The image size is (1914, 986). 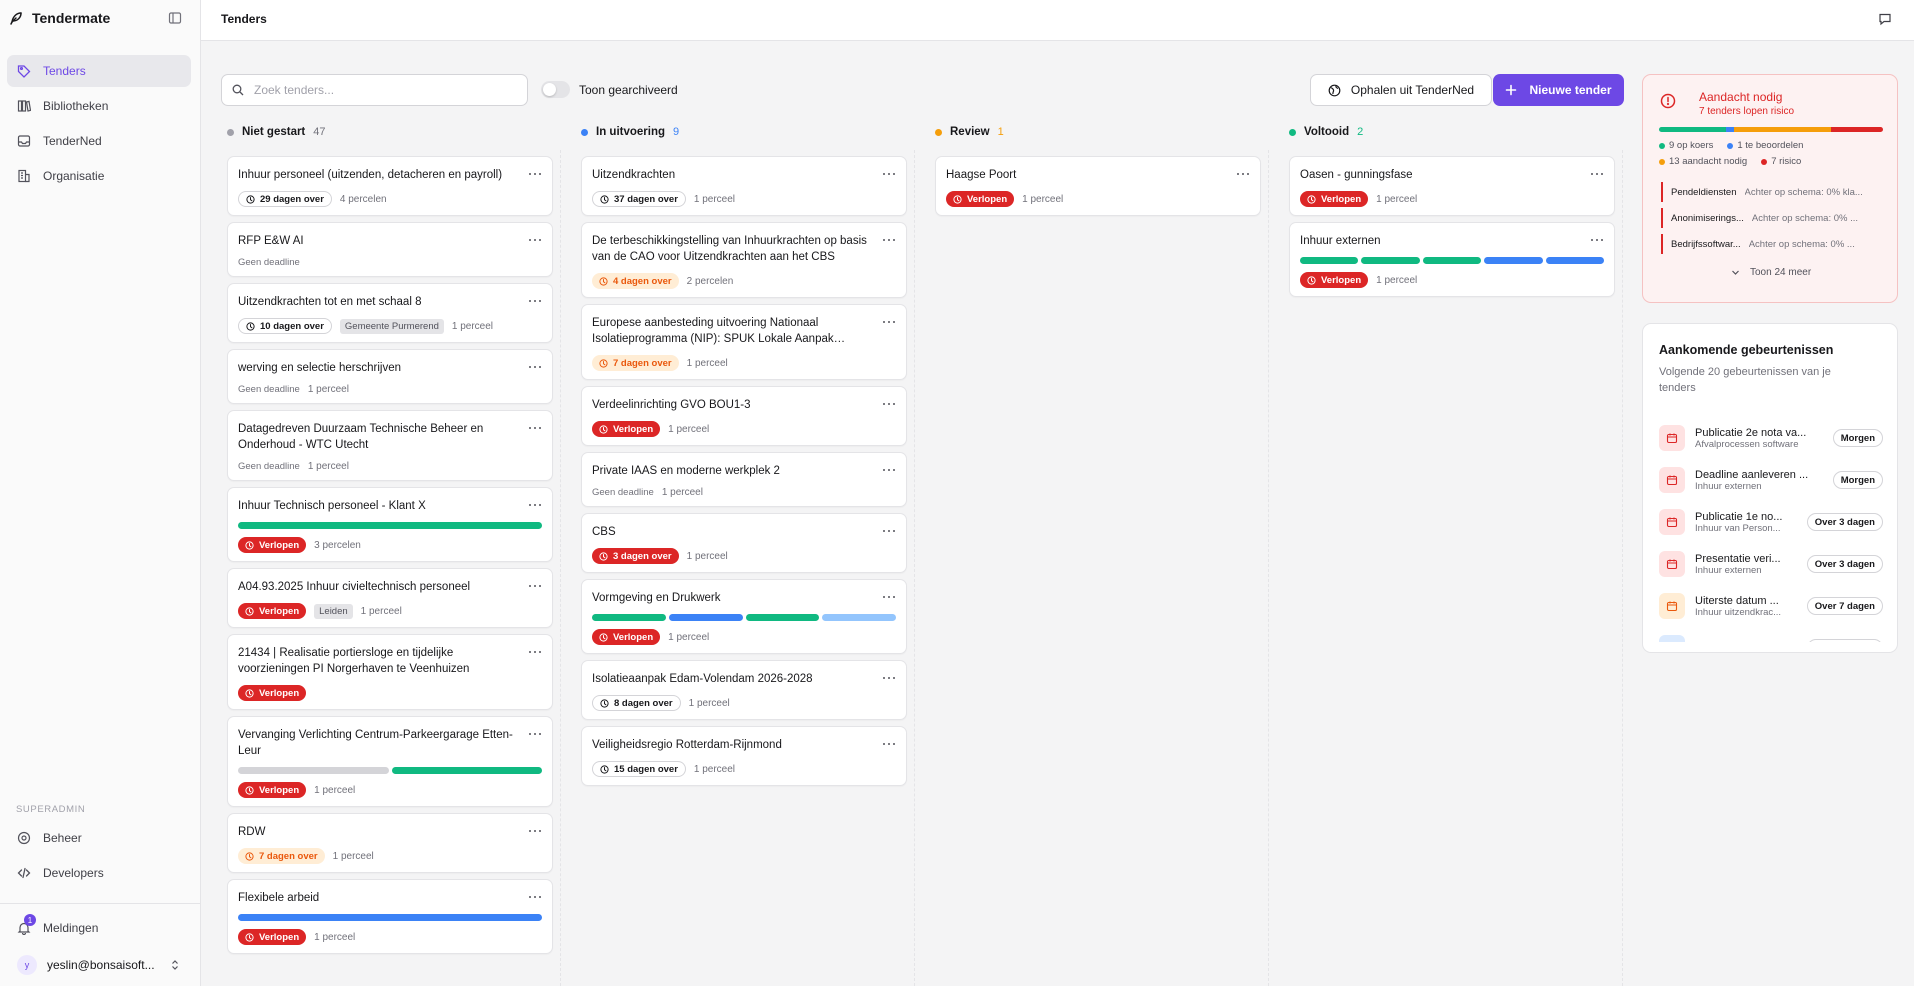 I want to click on tender-card: Oasen - gunningsfase Verlopen 1 perceel, so click(x=1452, y=186).